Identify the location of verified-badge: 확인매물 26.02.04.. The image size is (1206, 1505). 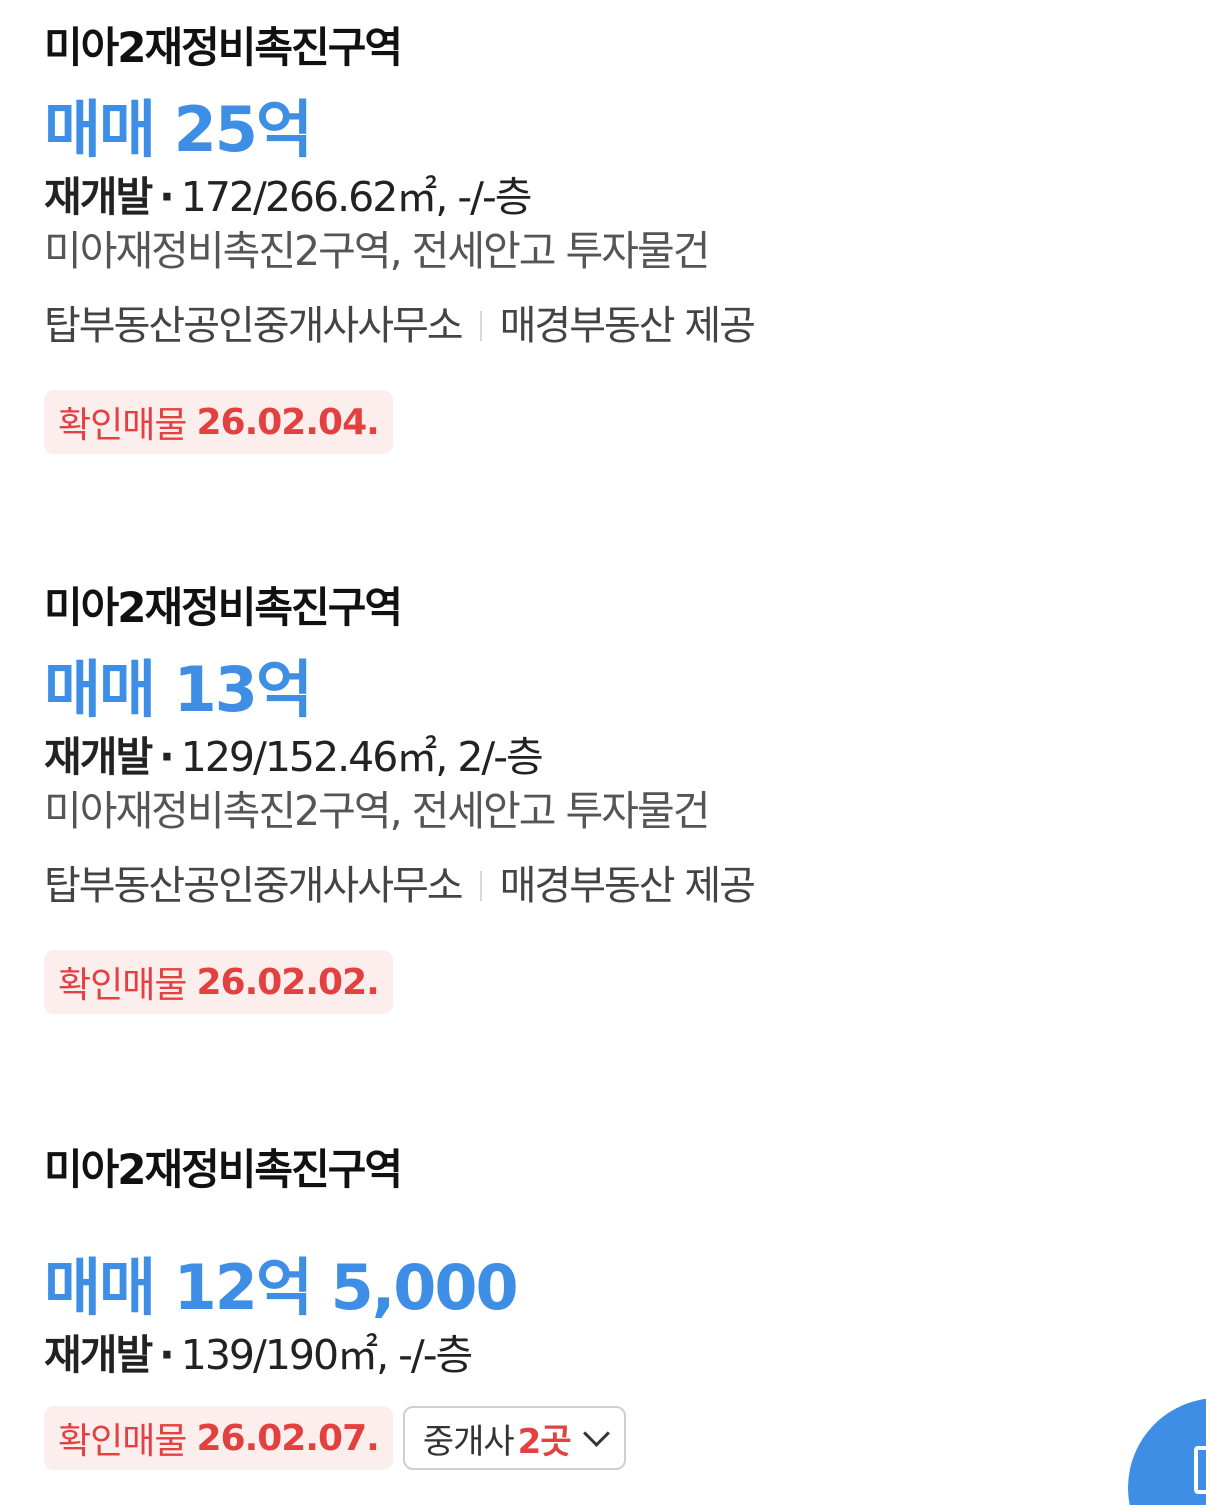
(218, 422).